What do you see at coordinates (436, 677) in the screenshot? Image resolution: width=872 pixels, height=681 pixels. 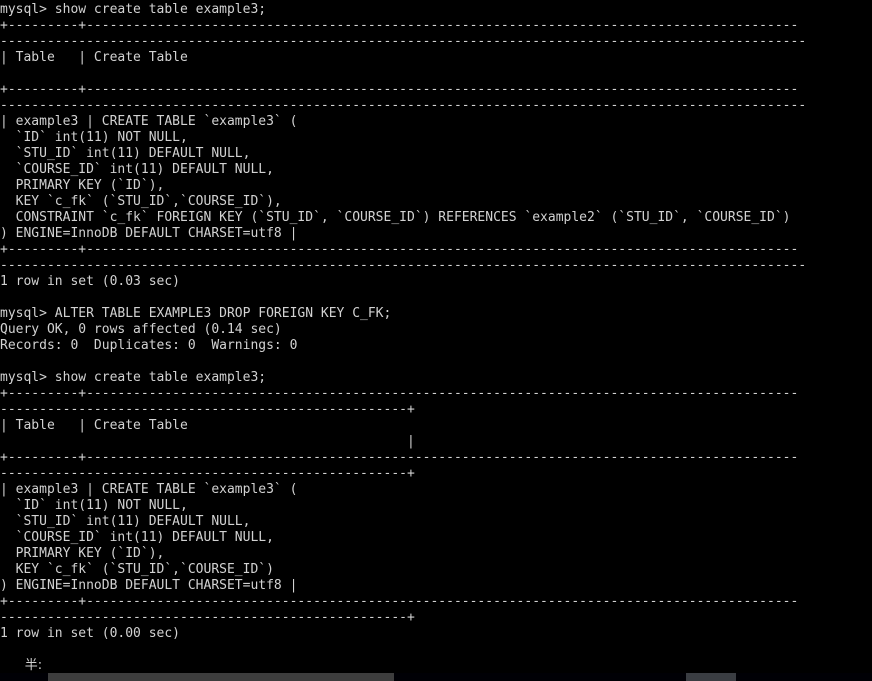 I see `bottom-taskbar` at bounding box center [436, 677].